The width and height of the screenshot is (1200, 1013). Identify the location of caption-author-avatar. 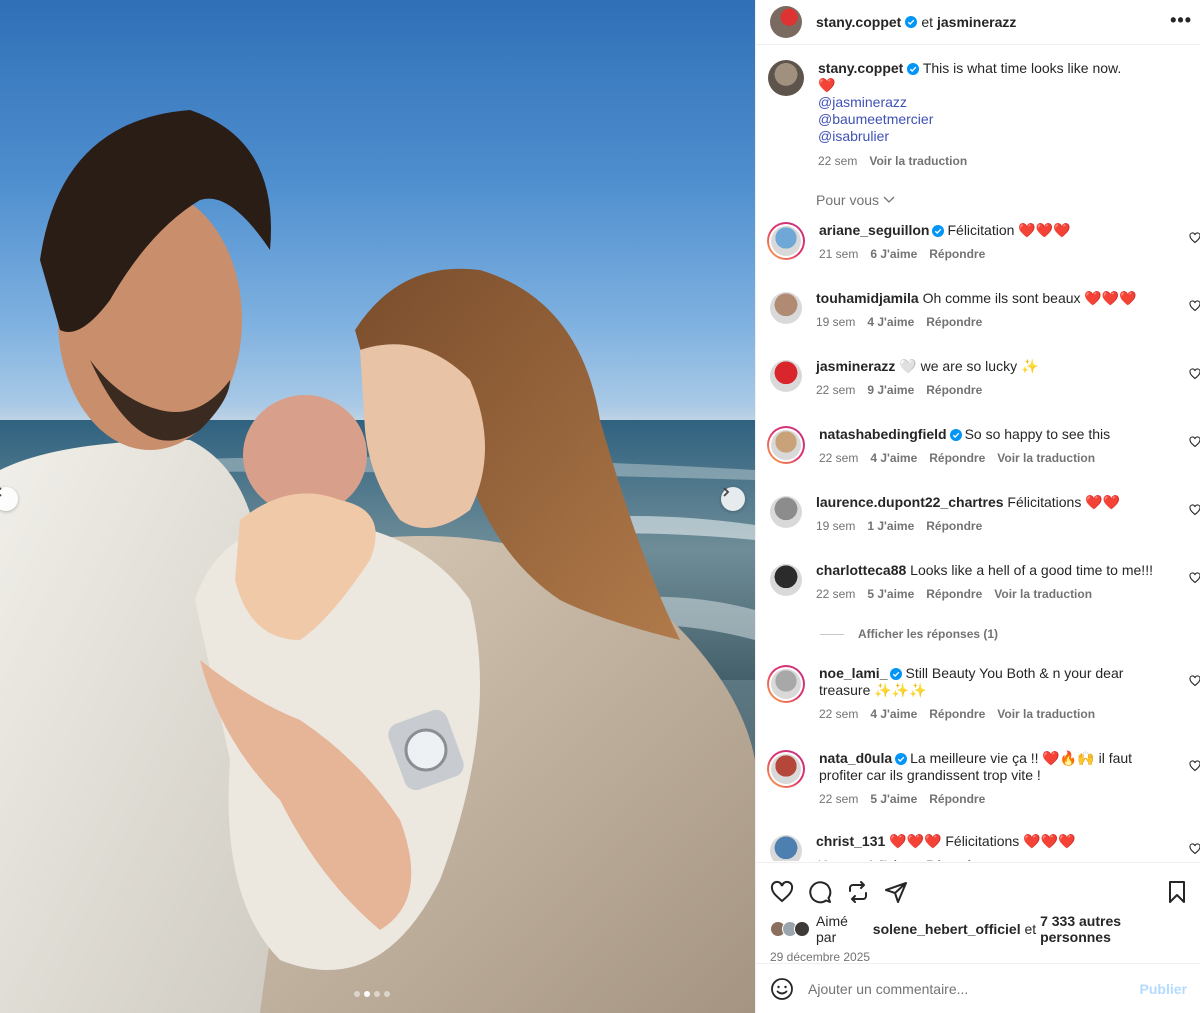
(786, 78).